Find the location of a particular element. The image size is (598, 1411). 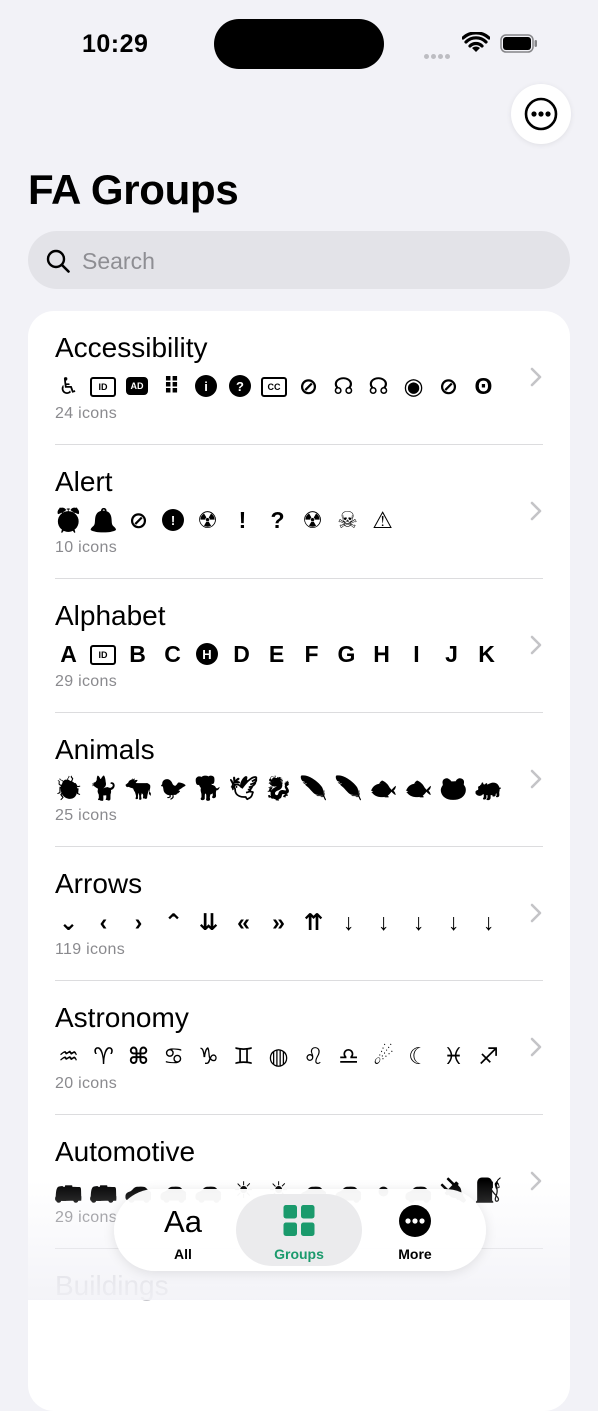

preview-glyph-icon: 🕊 is located at coordinates (243, 788).